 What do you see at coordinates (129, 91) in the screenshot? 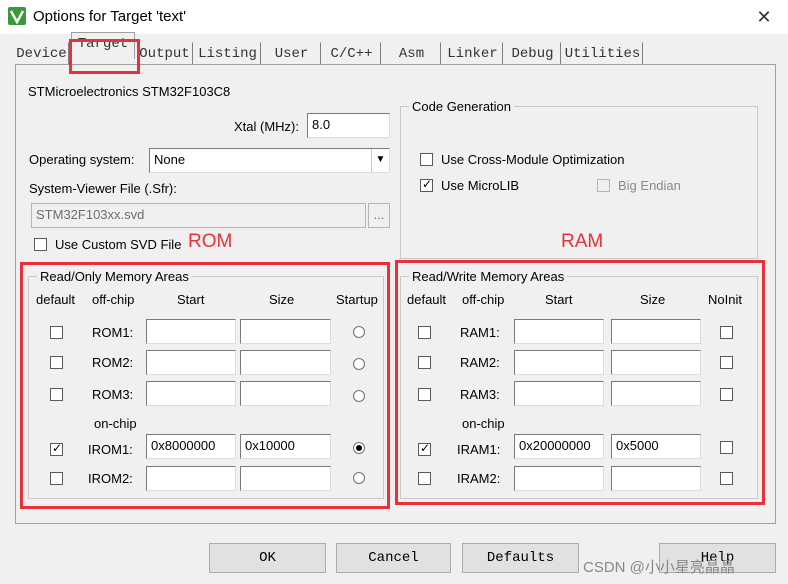
I see `device-name: STMicroelectronics STM32F103C8` at bounding box center [129, 91].